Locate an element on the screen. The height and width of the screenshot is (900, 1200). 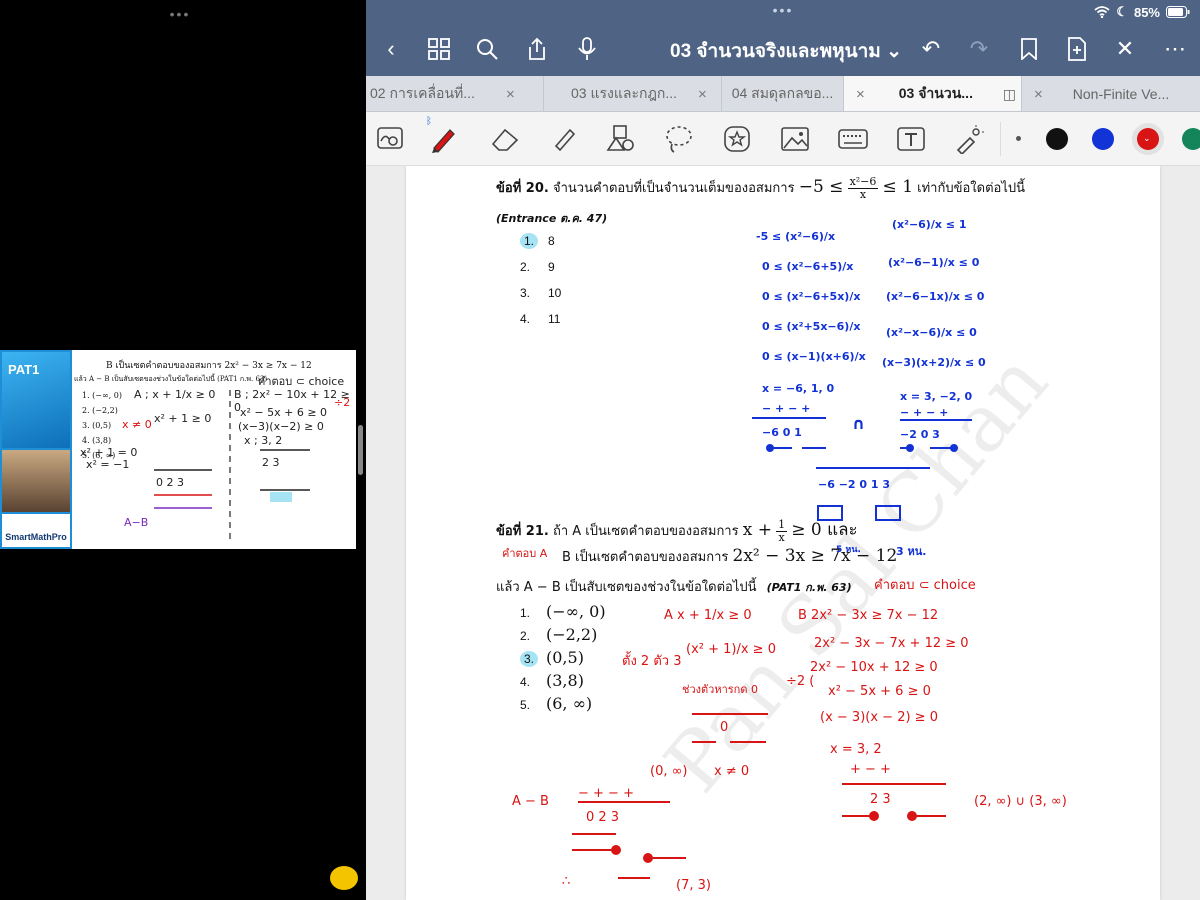
back-button: ‹ is located at coordinates (391, 49).